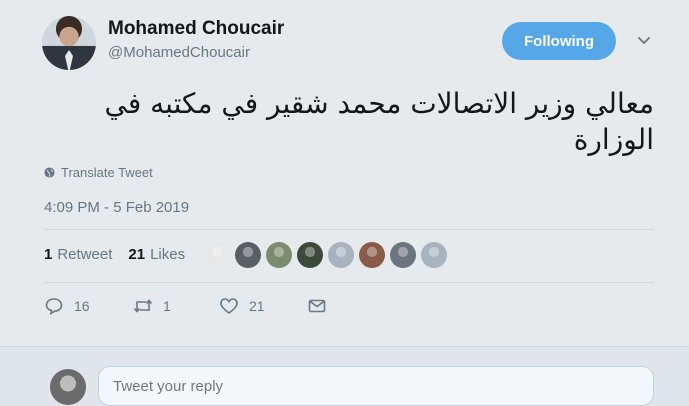 This screenshot has height=406, width=689. I want to click on like-button: 21, so click(263, 306).